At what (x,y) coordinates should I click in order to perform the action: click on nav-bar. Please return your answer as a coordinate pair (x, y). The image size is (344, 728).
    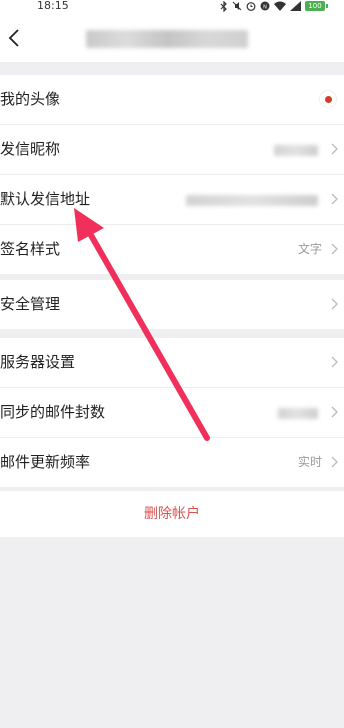
    Looking at the image, I should click on (172, 38).